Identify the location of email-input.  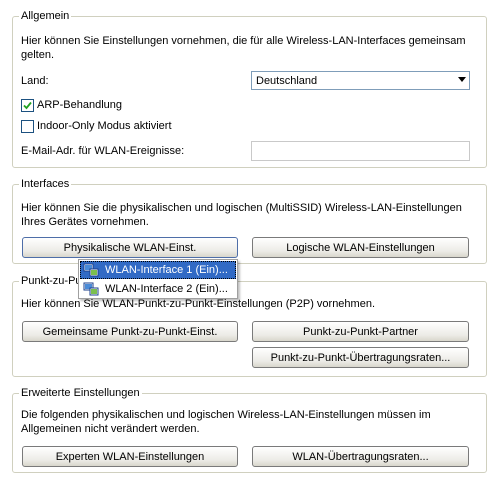
(360, 151).